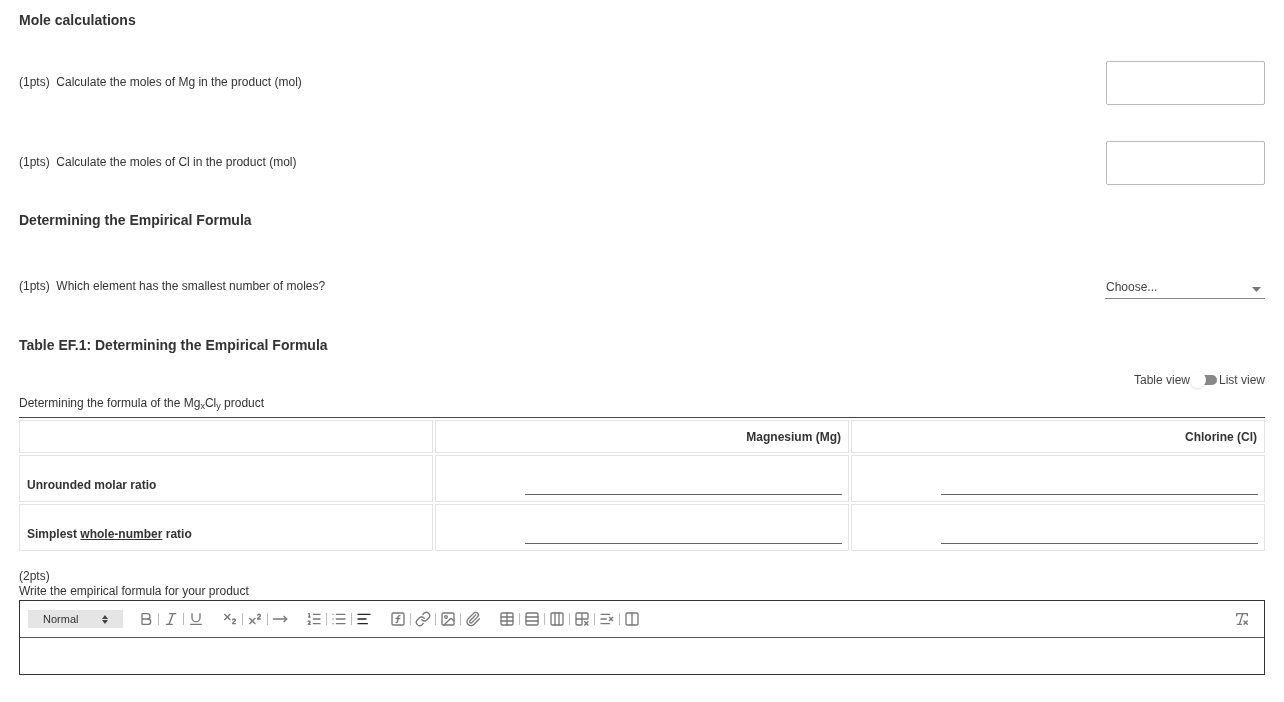 This screenshot has width=1284, height=702. What do you see at coordinates (1161, 380) in the screenshot?
I see `toggle-label: Table view` at bounding box center [1161, 380].